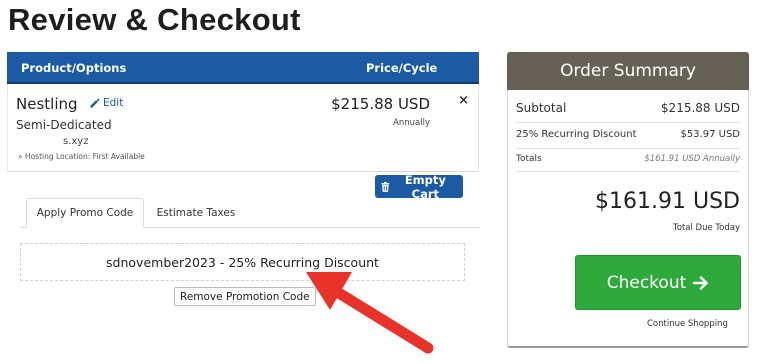 This screenshot has height=363, width=760. Describe the element at coordinates (250, 213) in the screenshot. I see `promo-tax-tabs: Apply Promo Code Estimate Taxes` at that location.